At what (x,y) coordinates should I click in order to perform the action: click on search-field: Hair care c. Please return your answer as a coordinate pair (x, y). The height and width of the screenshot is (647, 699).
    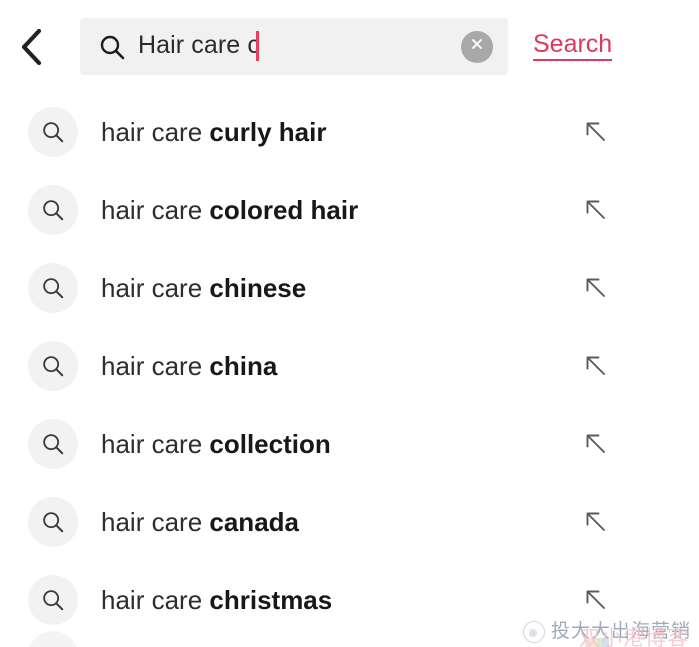
    Looking at the image, I should click on (294, 46).